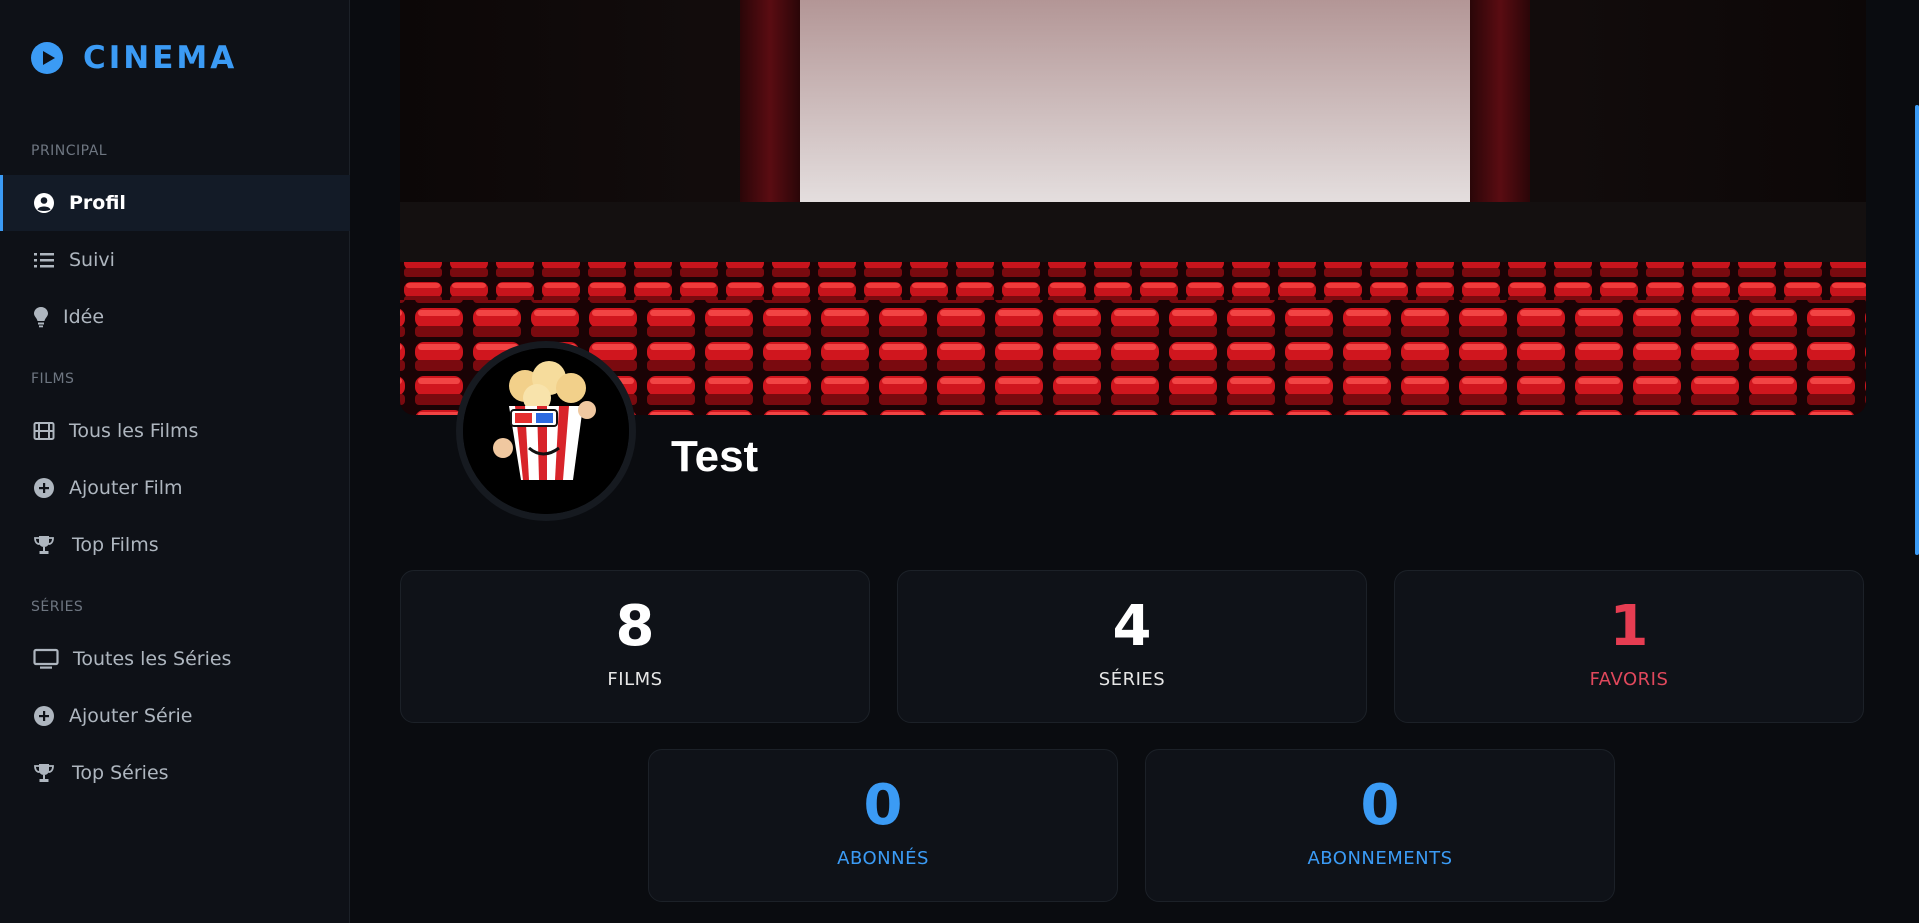 The width and height of the screenshot is (1919, 923). Describe the element at coordinates (134, 431) in the screenshot. I see `sidebar-item-label: Tous les Films` at that location.